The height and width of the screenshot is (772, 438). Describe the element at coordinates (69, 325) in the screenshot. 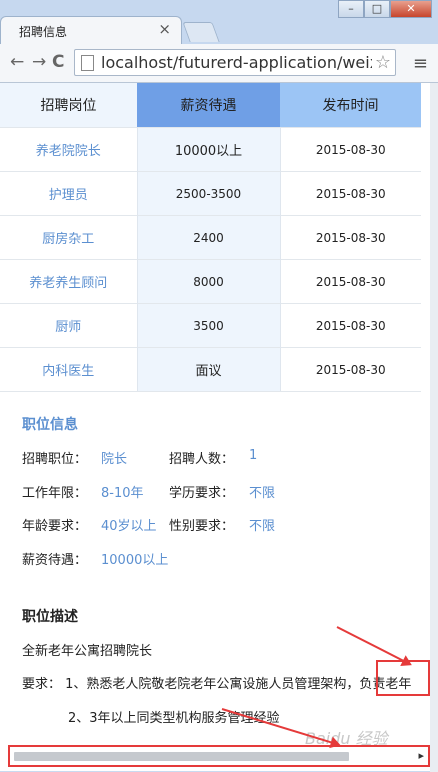

I see `job-position-link: 厨师` at that location.